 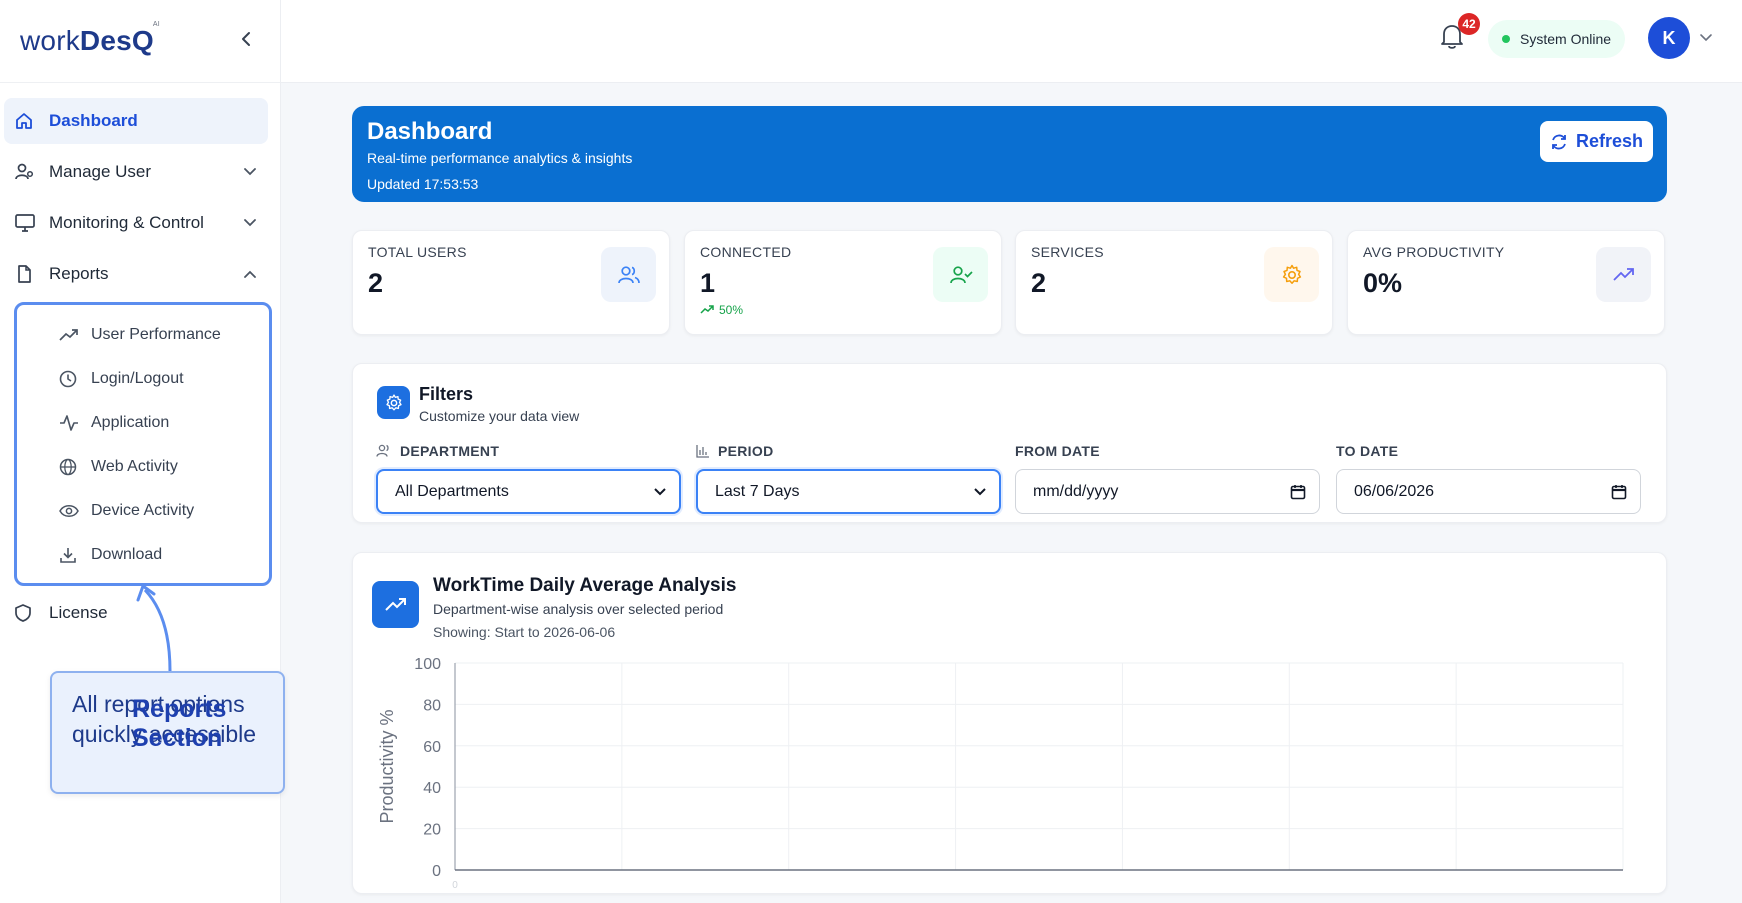 What do you see at coordinates (154, 628) in the screenshot?
I see `callout-arrow` at bounding box center [154, 628].